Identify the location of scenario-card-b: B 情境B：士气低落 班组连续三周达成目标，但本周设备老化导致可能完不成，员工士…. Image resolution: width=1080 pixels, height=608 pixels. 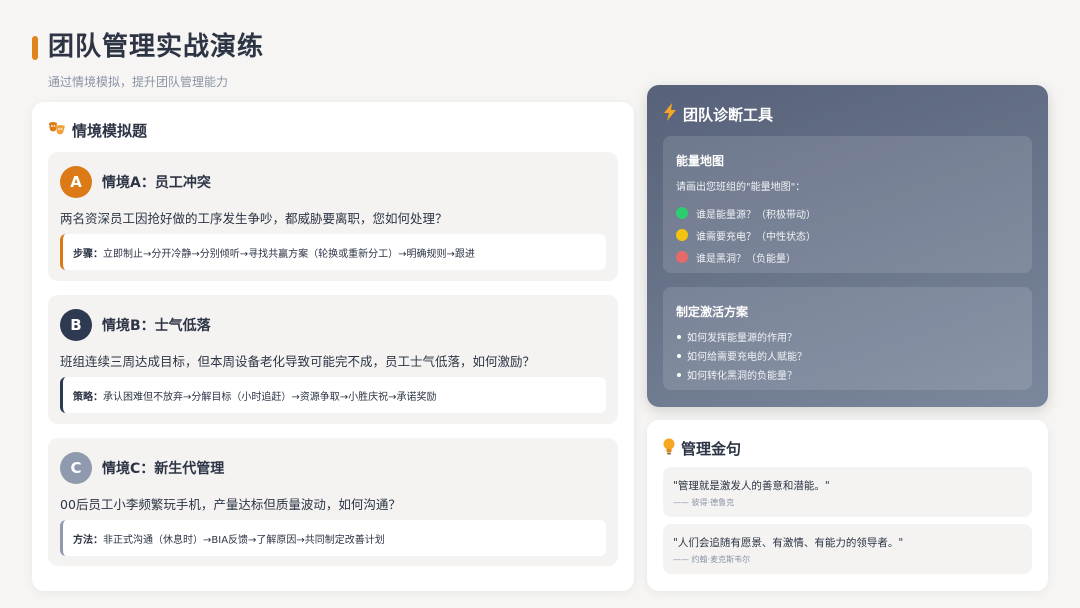
(333, 359).